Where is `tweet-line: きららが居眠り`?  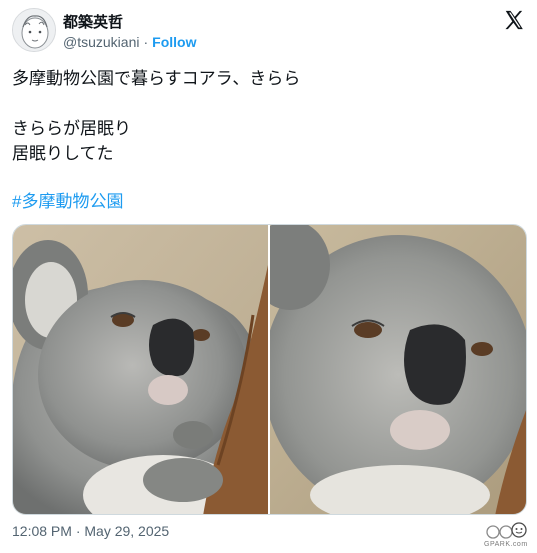
tweet-line: きららが居眠り is located at coordinates (71, 128).